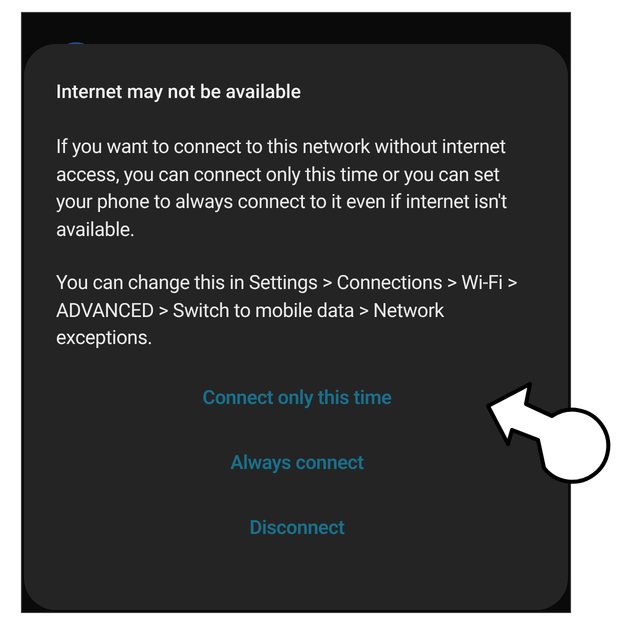 This screenshot has height=636, width=642. I want to click on dialog-option-button: Always connect, so click(297, 462).